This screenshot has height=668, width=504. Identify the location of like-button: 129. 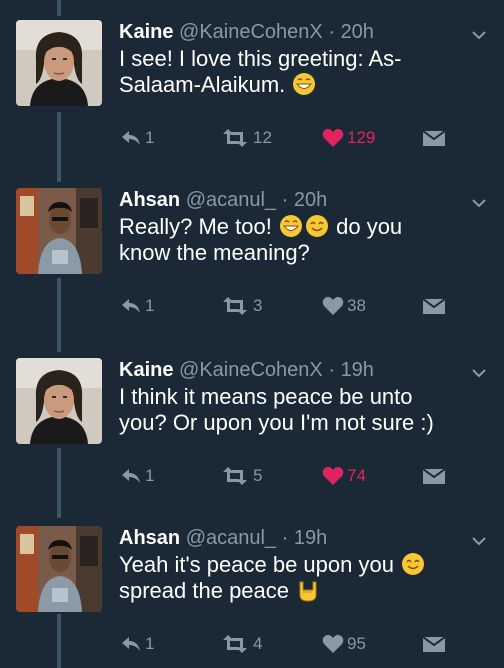
(348, 138).